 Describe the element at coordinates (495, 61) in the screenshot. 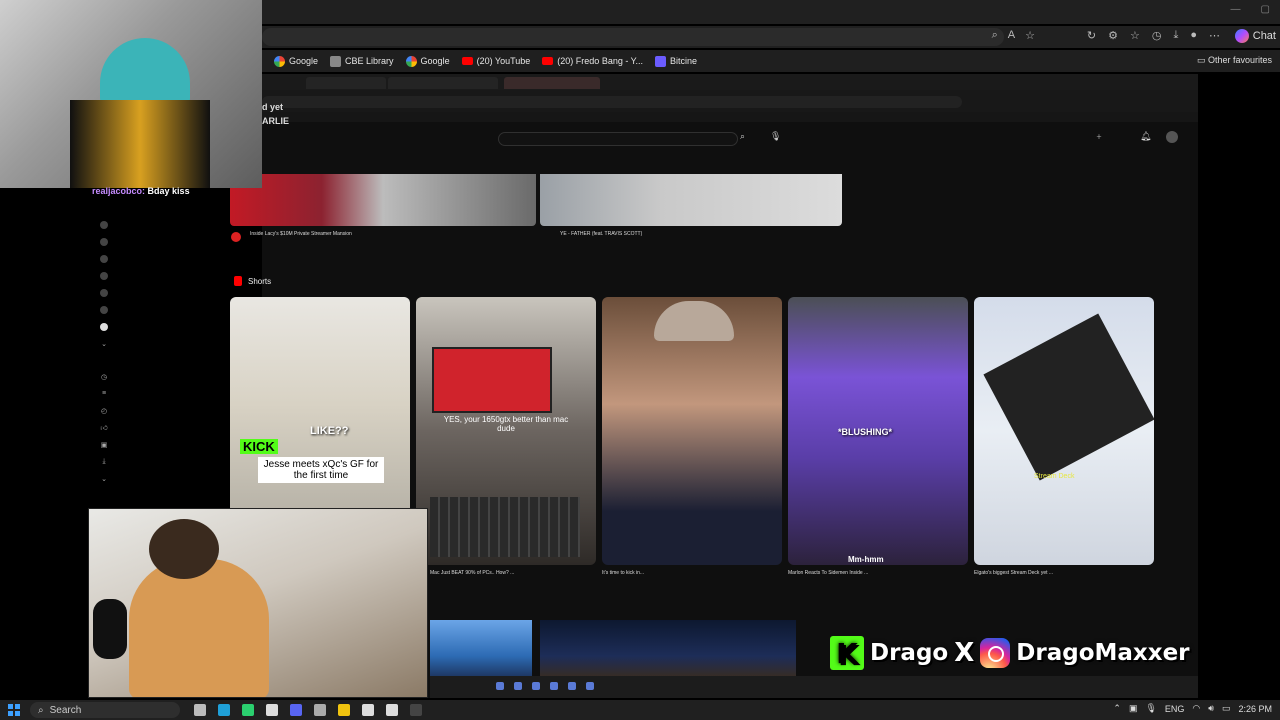

I see `favourite-item: (20) YouTube` at that location.